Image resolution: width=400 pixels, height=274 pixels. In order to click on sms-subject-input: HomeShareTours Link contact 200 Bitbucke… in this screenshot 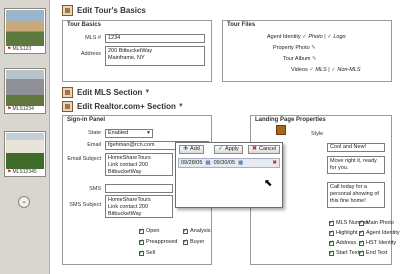, I will do `click(139, 206)`.